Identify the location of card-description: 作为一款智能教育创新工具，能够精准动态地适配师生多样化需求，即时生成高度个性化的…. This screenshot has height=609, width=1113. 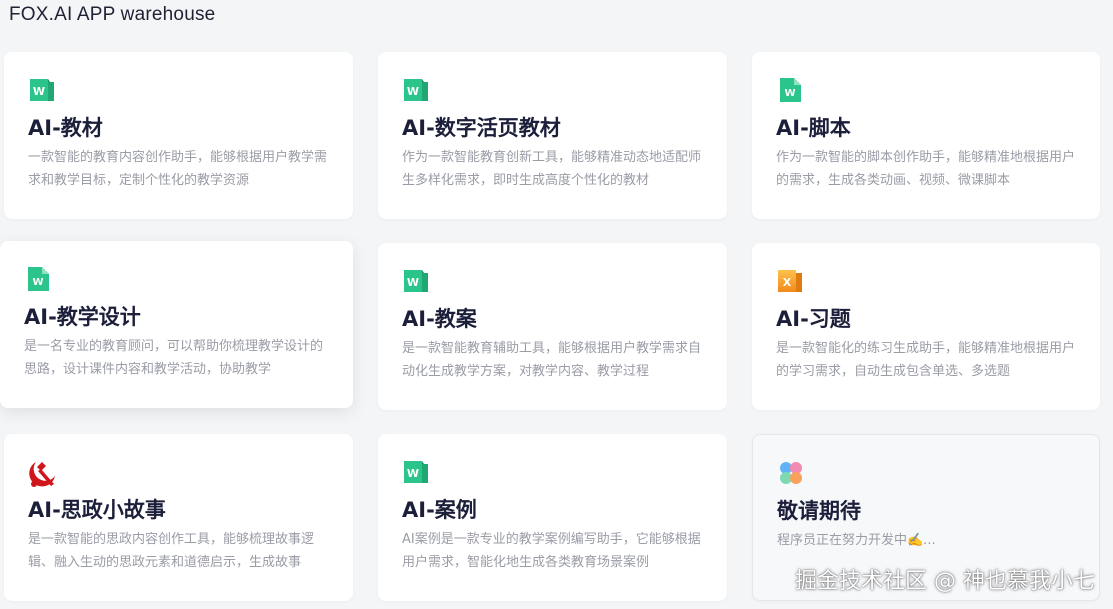
(552, 169).